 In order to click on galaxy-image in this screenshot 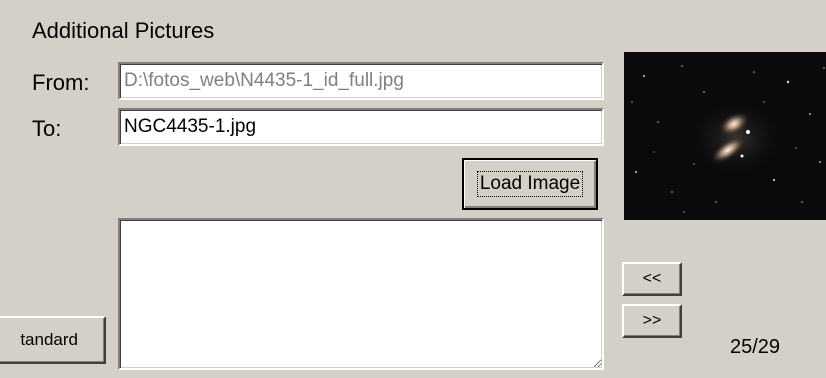, I will do `click(728, 139)`.